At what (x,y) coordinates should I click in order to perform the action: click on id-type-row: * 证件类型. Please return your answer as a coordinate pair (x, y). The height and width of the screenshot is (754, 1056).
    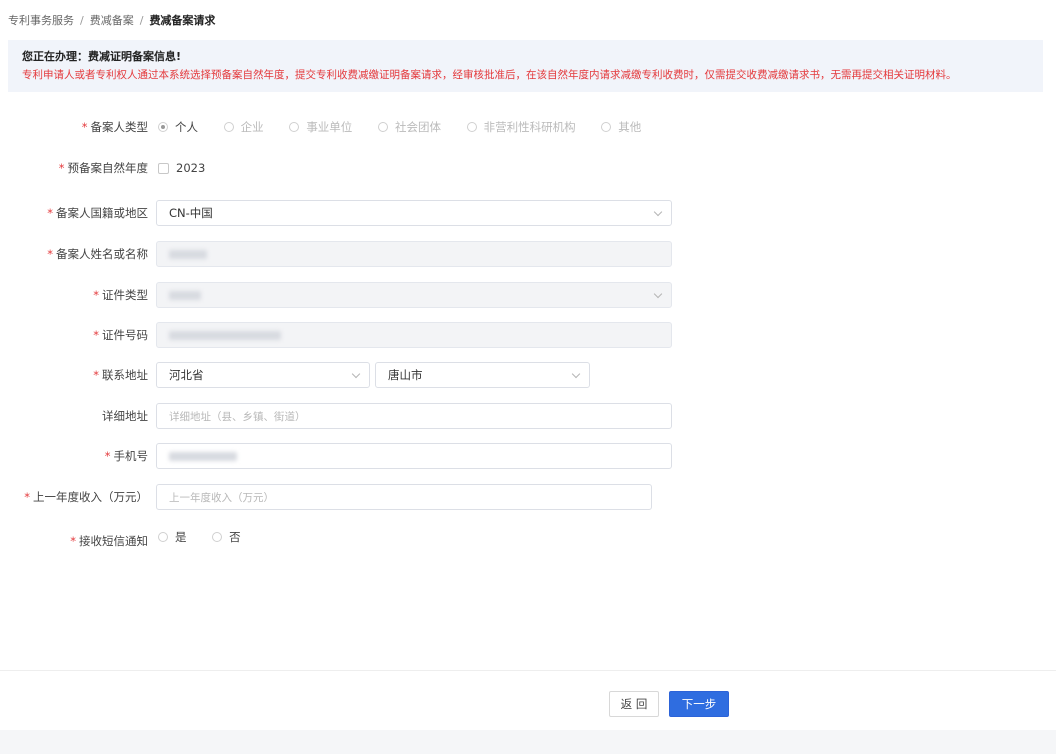
    Looking at the image, I should click on (350, 295).